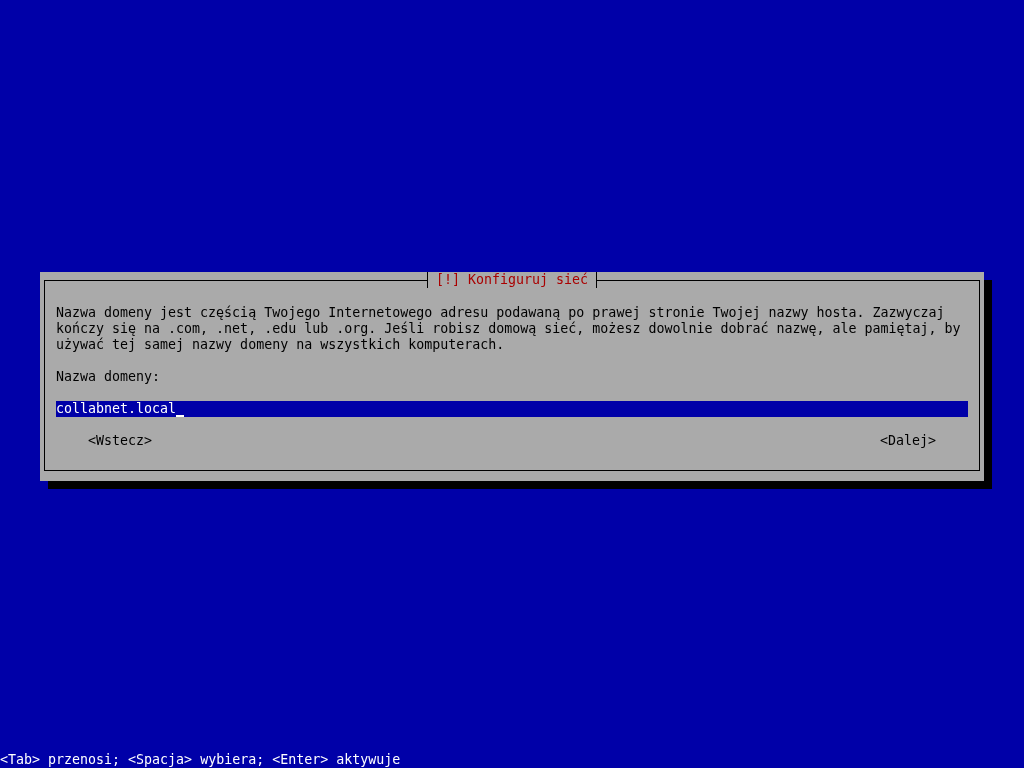  What do you see at coordinates (512, 280) in the screenshot?
I see `dialog-title: [!] Konfiguruj sieć` at bounding box center [512, 280].